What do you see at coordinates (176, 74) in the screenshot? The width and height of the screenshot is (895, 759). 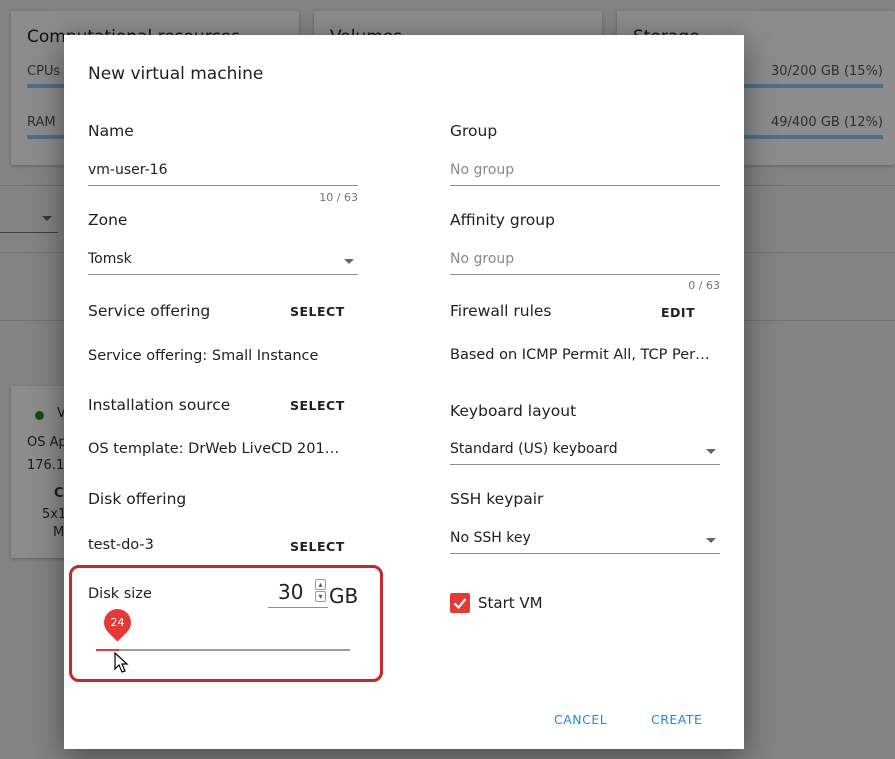 I see `dialog-title: New virtual machine` at bounding box center [176, 74].